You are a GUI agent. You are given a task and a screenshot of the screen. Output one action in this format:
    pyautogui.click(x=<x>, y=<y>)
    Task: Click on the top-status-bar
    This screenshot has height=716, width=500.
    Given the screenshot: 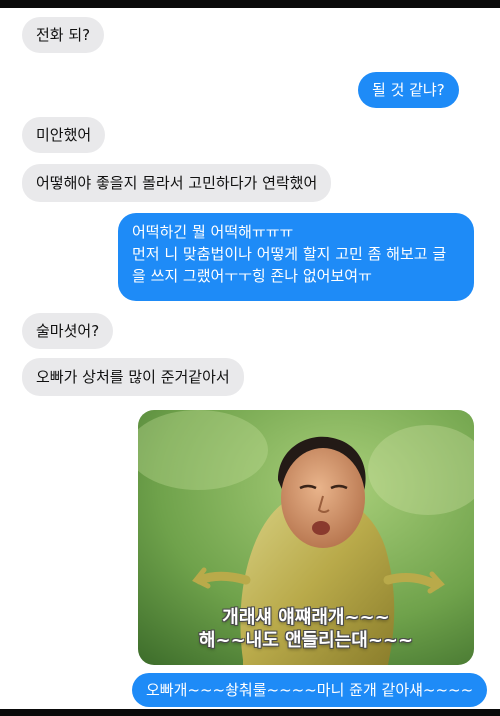 What is the action you would take?
    pyautogui.click(x=250, y=4)
    